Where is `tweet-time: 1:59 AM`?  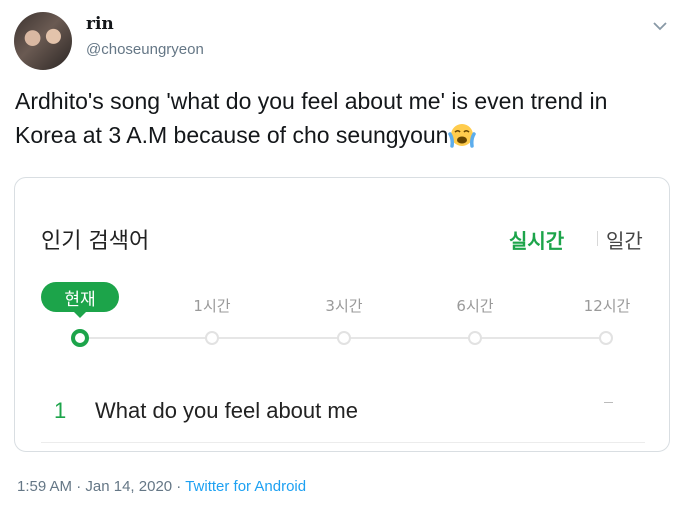
tweet-time: 1:59 AM is located at coordinates (44, 486).